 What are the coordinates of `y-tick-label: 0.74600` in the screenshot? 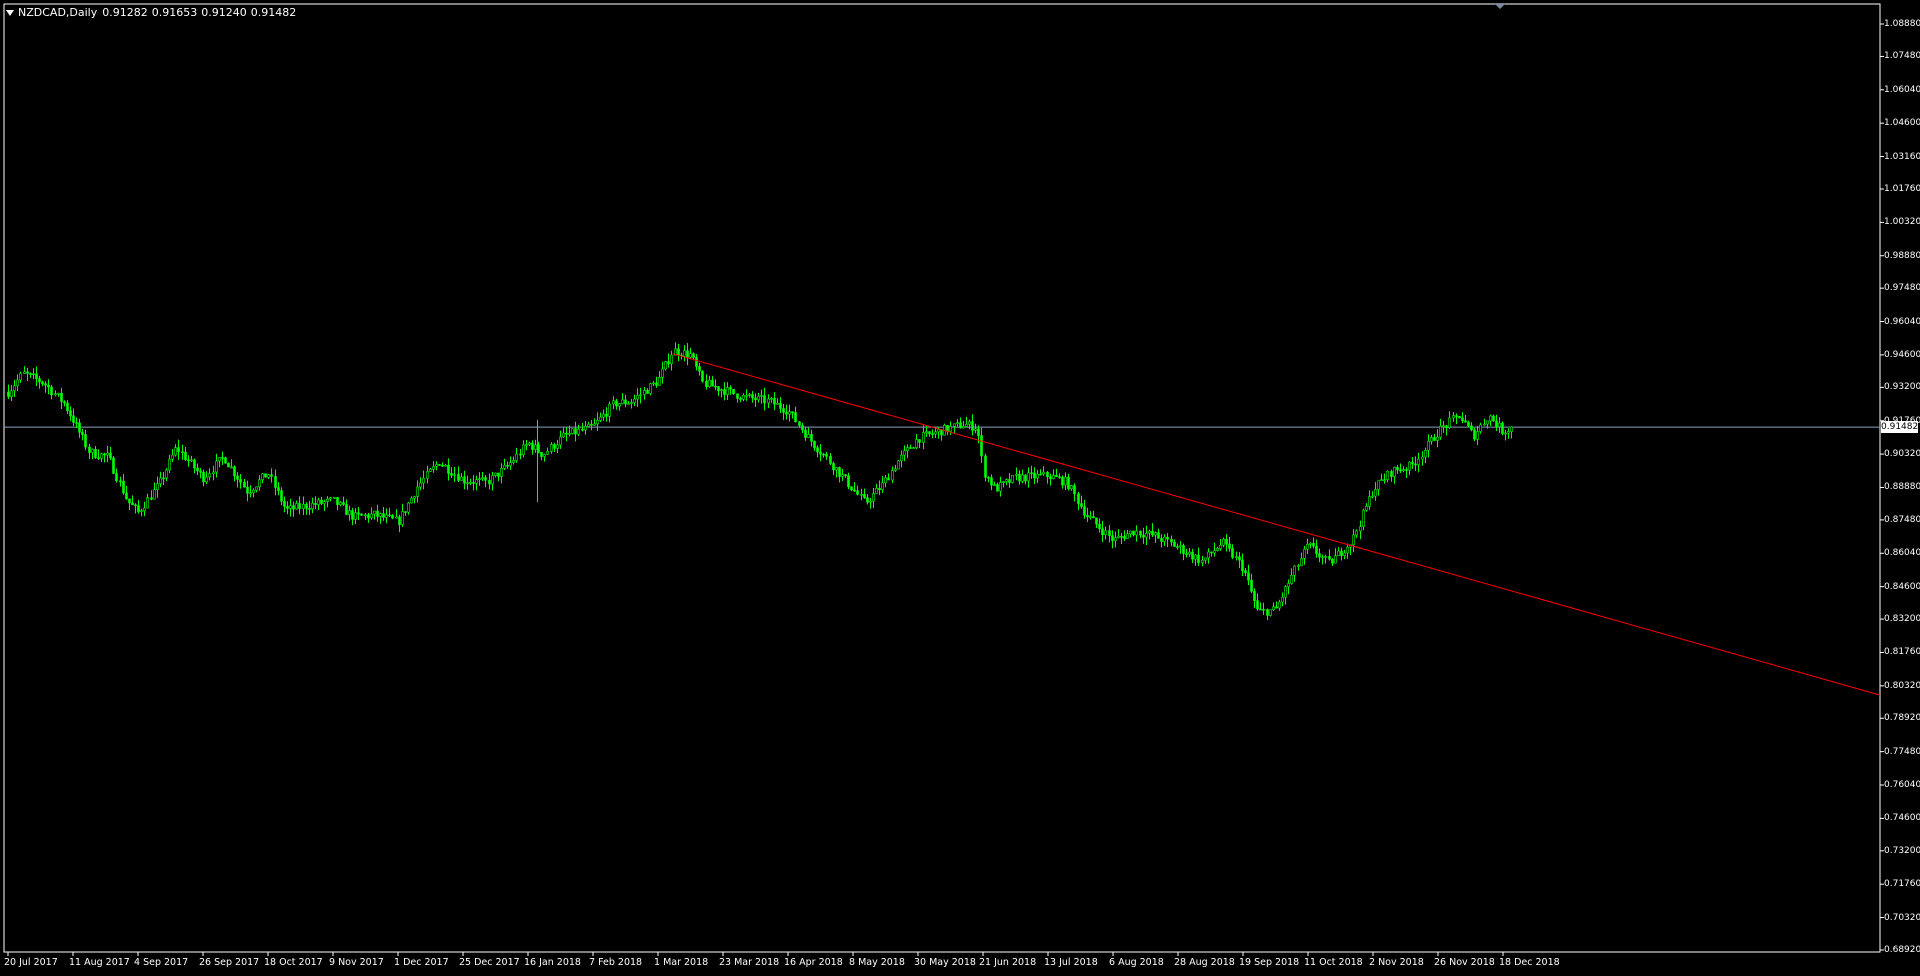 It's located at (1902, 818).